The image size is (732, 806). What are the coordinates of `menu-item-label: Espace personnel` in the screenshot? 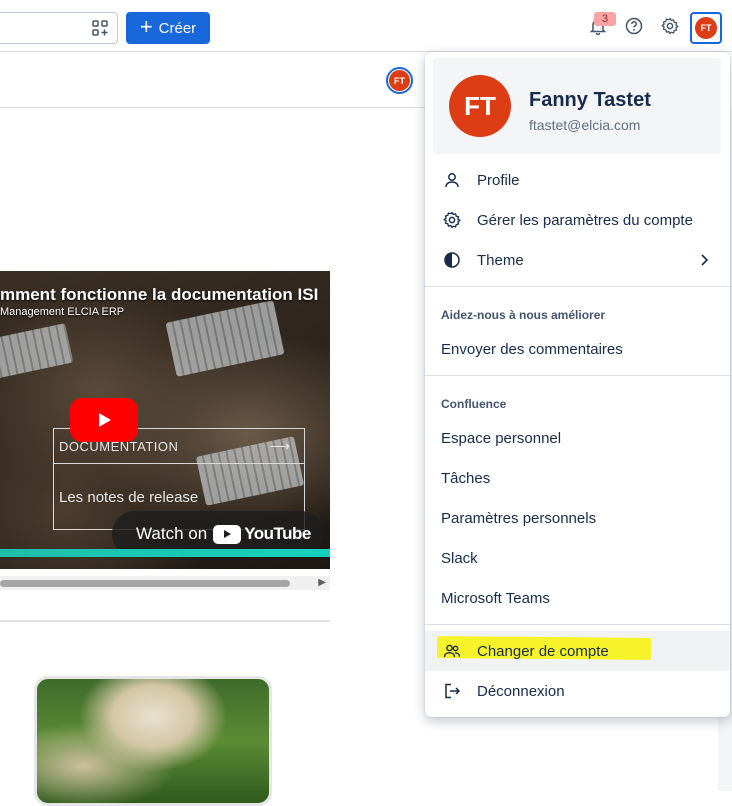 It's located at (501, 438).